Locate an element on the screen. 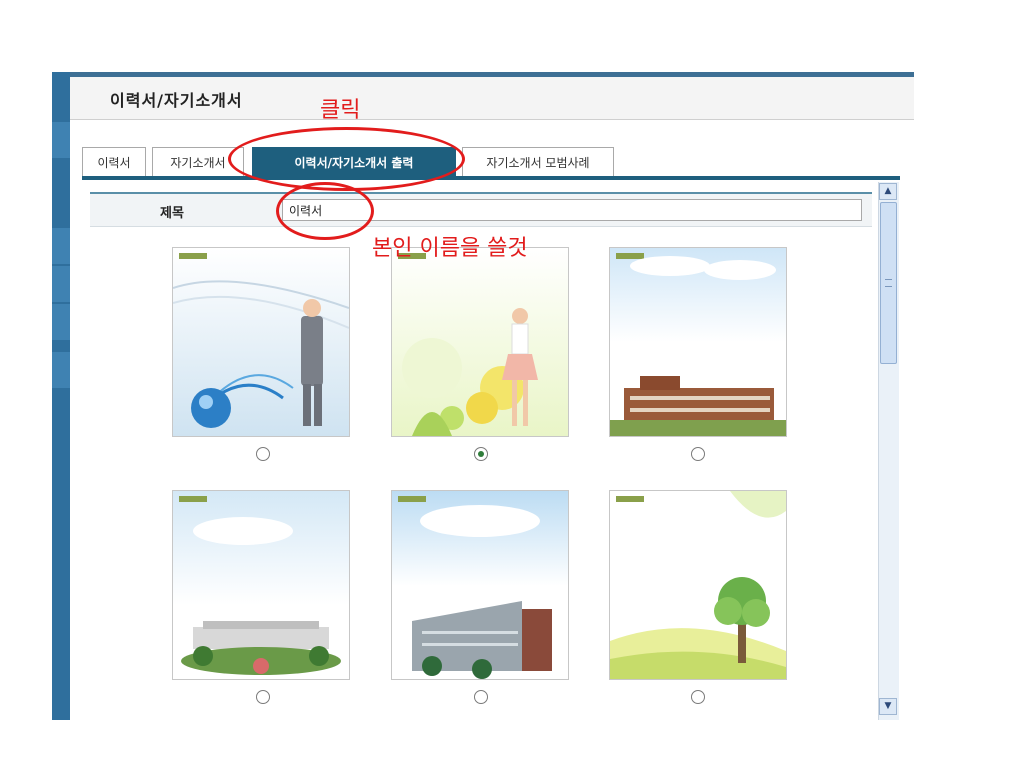 This screenshot has height=768, width=1024. tree-field-image is located at coordinates (698, 585).